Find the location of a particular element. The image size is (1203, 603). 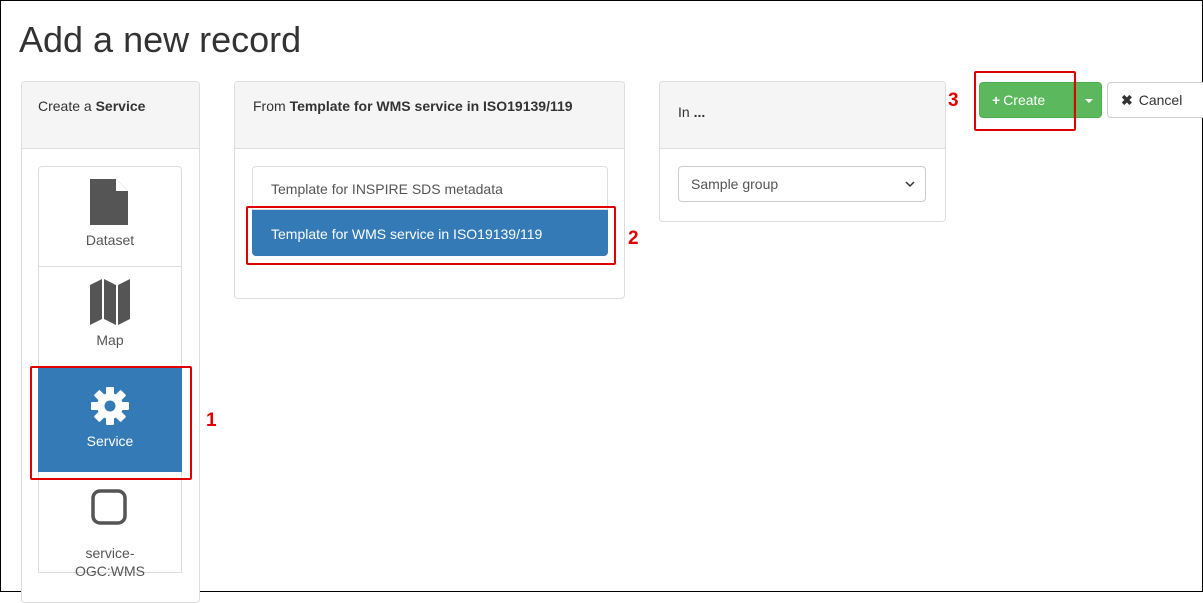

annotation-number-1: 1 is located at coordinates (211, 420).